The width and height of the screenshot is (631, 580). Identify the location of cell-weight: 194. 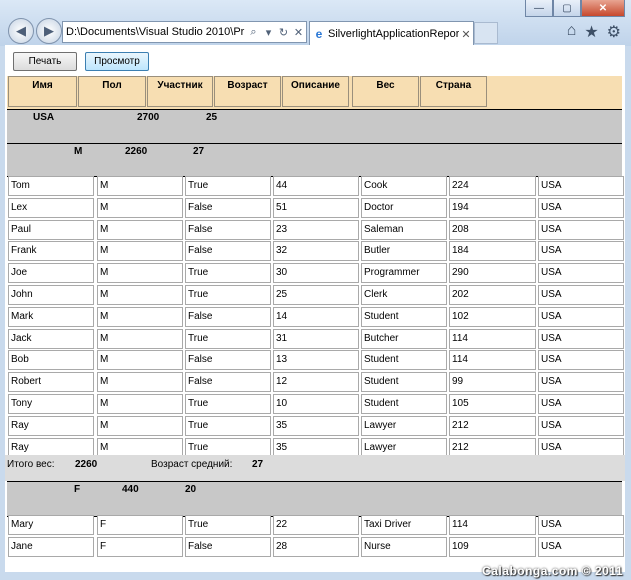
(492, 207).